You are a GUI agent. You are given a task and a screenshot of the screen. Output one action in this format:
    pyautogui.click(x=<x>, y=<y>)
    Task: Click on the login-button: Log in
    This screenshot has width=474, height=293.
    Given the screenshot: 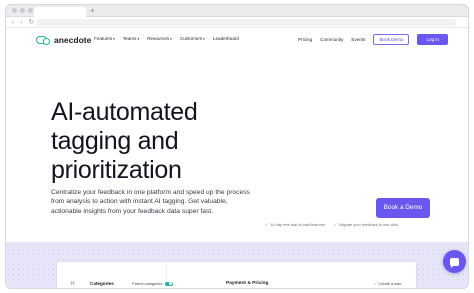 What is the action you would take?
    pyautogui.click(x=432, y=39)
    